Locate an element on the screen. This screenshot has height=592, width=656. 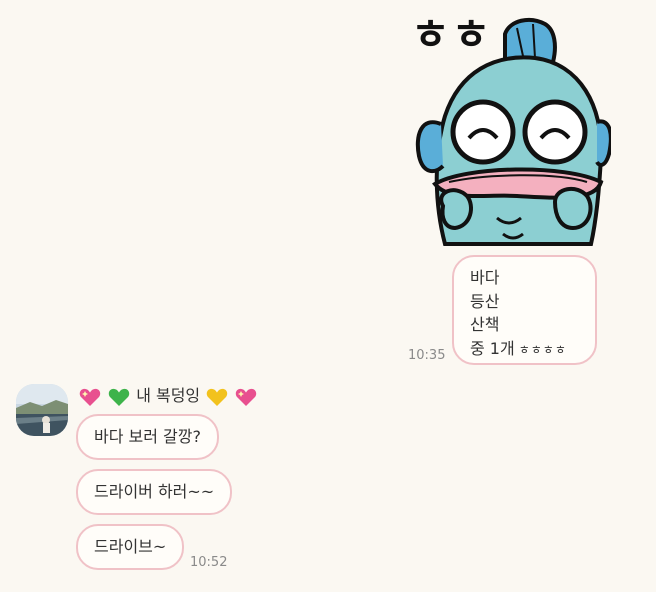
laugh-suffix: ㅎㅎㅎㅎ is located at coordinates (542, 349).